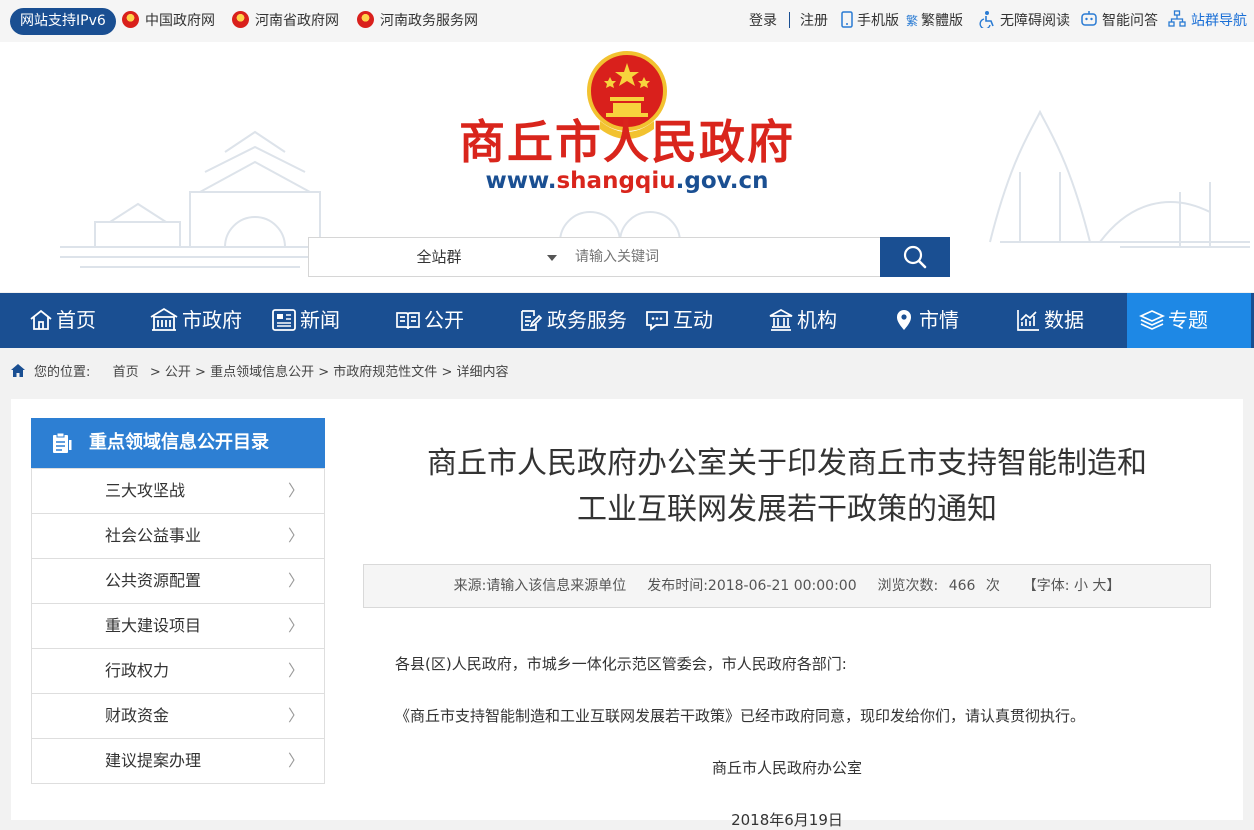 The width and height of the screenshot is (1254, 830). What do you see at coordinates (126, 372) in the screenshot?
I see `breadcrumb-home: 首页` at bounding box center [126, 372].